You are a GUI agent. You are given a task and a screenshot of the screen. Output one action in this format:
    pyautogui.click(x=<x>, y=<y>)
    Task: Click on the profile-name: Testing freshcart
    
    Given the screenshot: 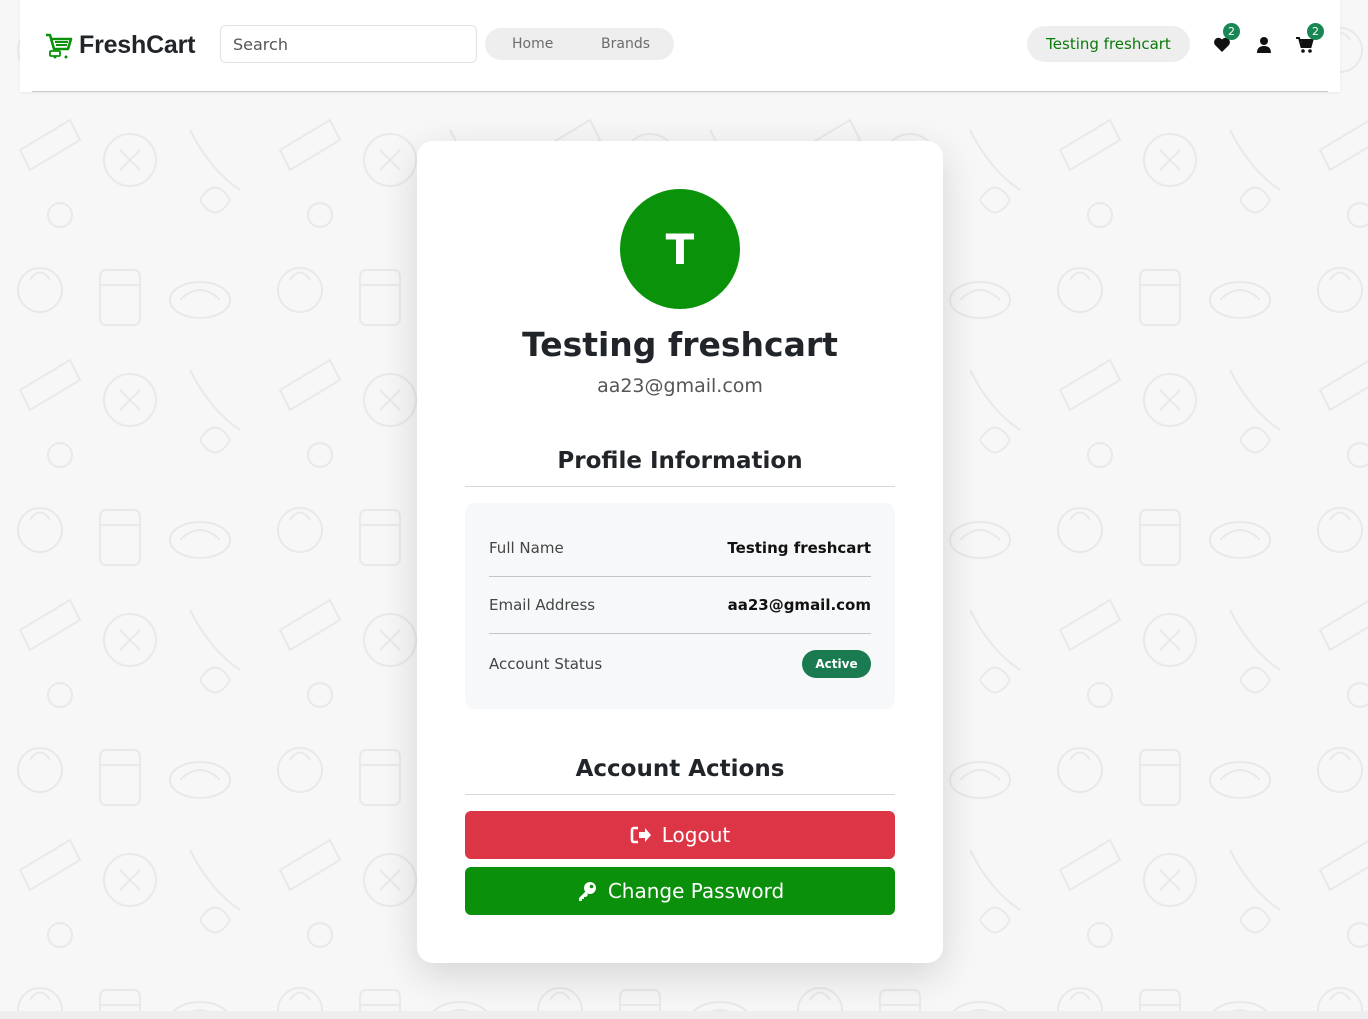 What is the action you would take?
    pyautogui.click(x=680, y=344)
    